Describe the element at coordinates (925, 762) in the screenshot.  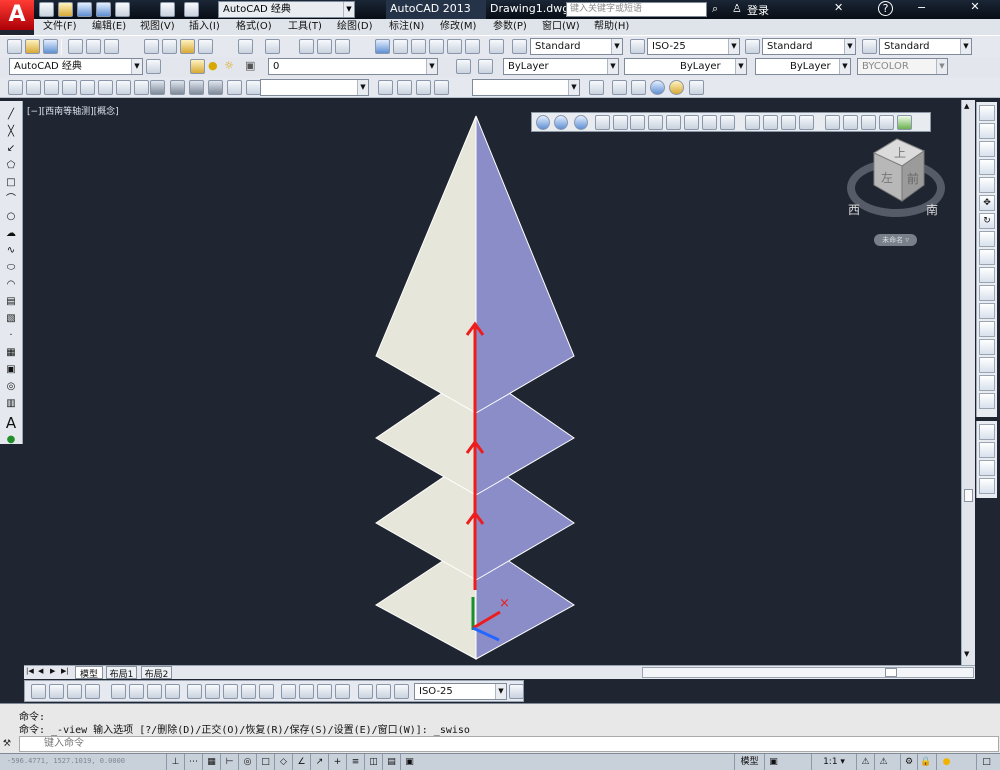
I see `lock-ui-icon: 🔒` at that location.